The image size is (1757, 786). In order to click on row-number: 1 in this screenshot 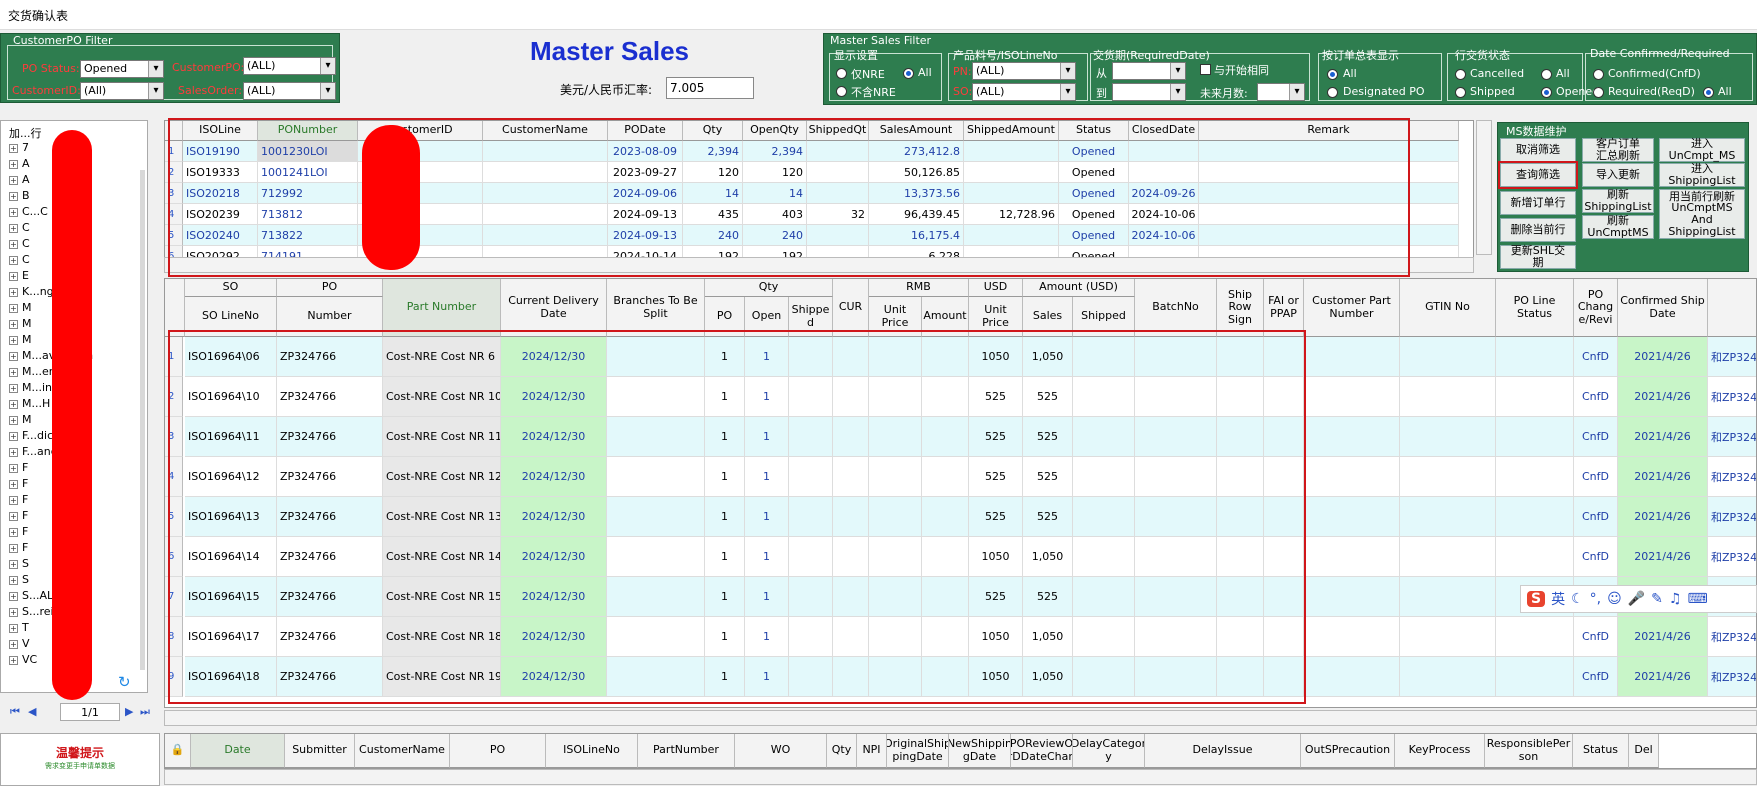, I will do `click(174, 357)`.